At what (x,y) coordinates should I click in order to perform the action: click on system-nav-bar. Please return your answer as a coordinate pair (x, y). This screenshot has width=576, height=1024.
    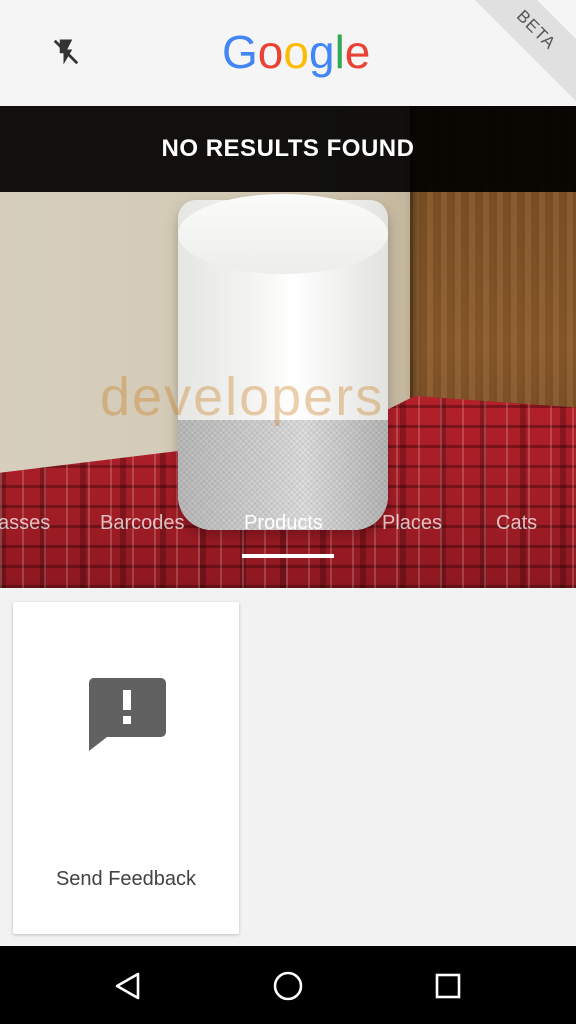
    Looking at the image, I should click on (288, 985).